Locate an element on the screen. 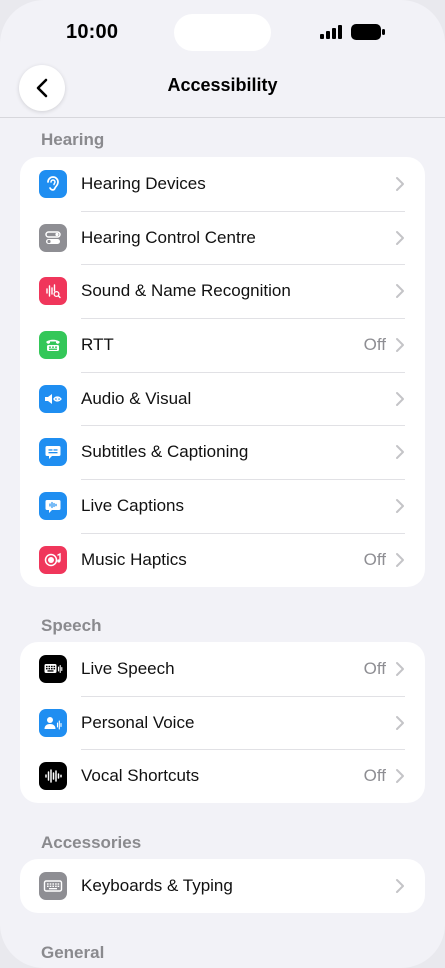  row-live-speech: Live Speech Off is located at coordinates (222, 669).